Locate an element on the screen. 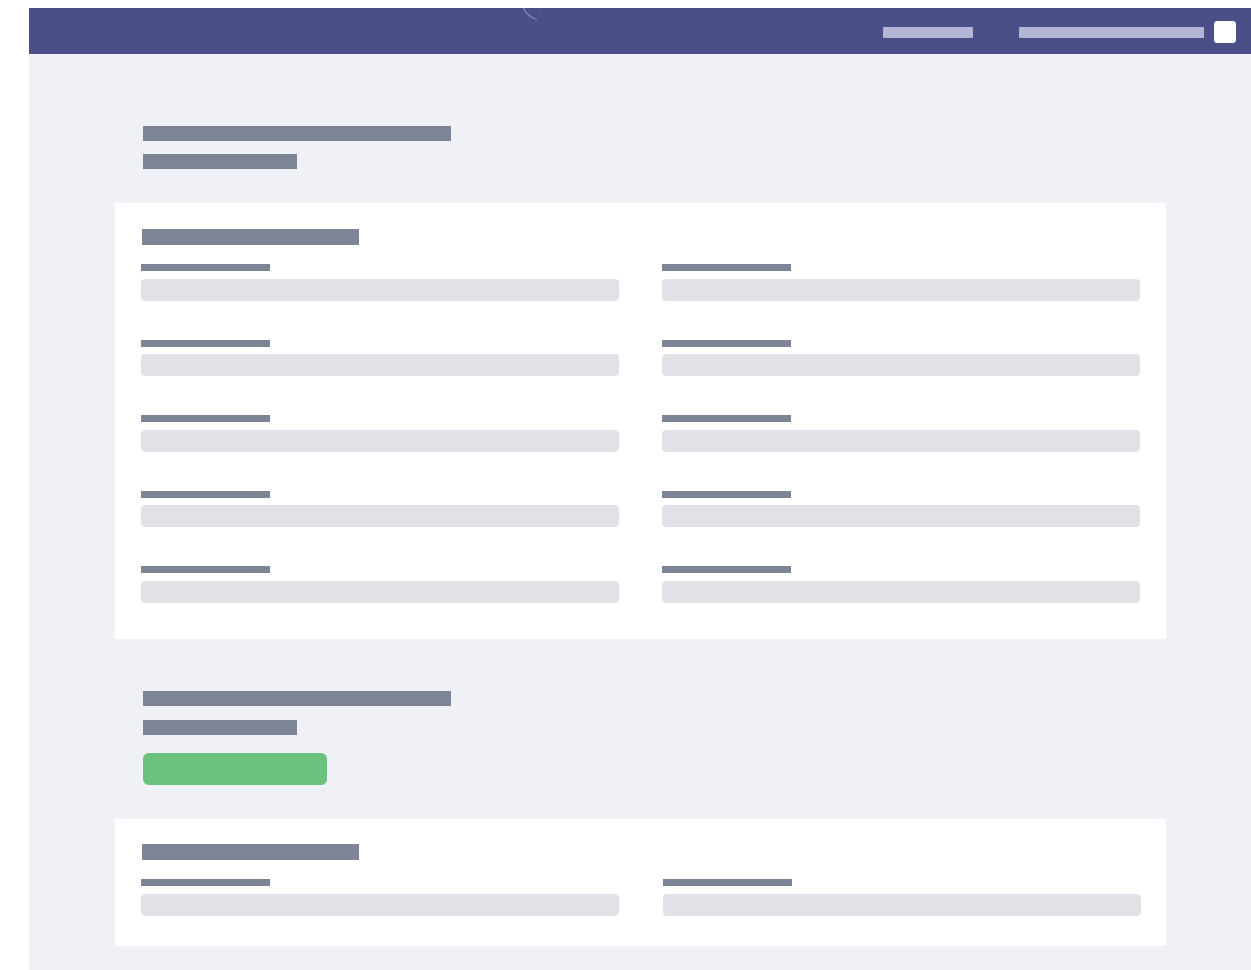  primary-action-button is located at coordinates (235, 769).